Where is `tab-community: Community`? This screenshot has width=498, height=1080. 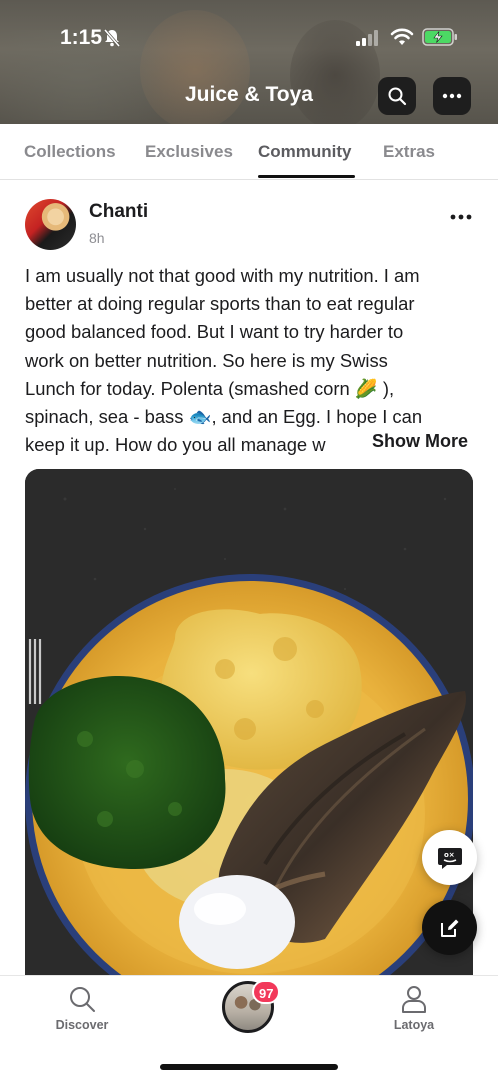 tab-community: Community is located at coordinates (305, 152).